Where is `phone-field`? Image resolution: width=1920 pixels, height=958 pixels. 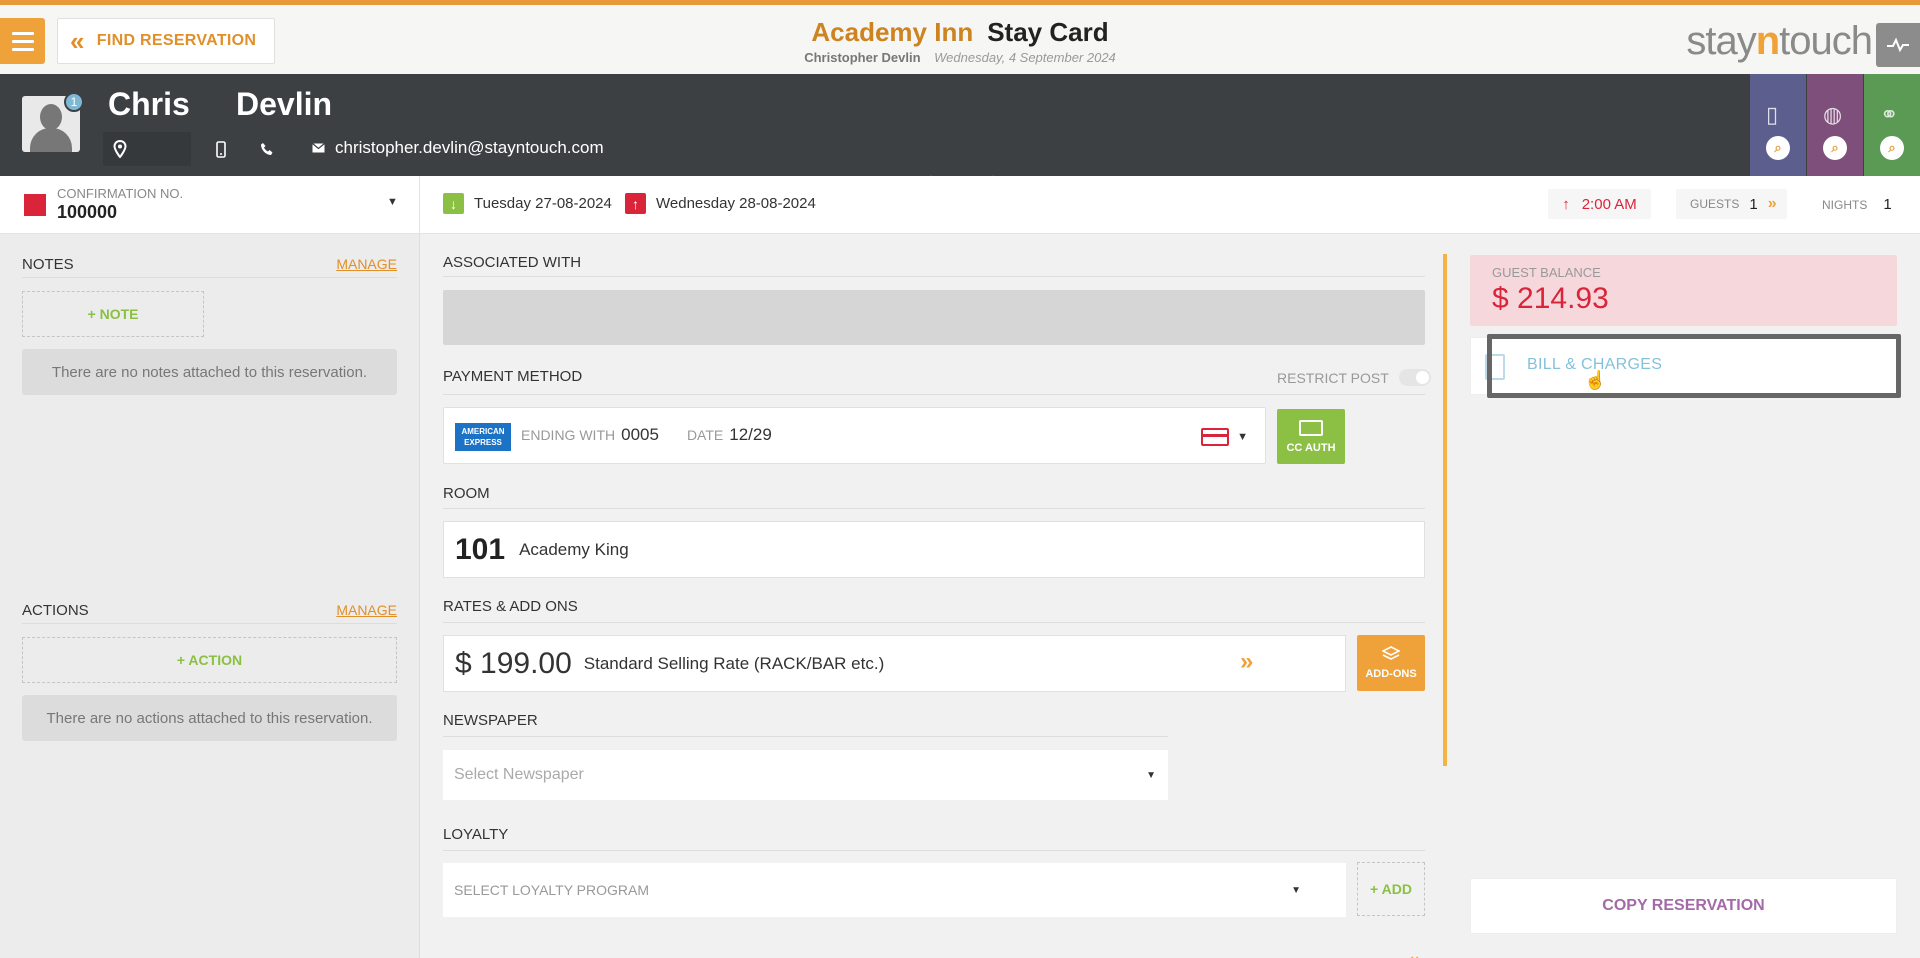
phone-field is located at coordinates (267, 149).